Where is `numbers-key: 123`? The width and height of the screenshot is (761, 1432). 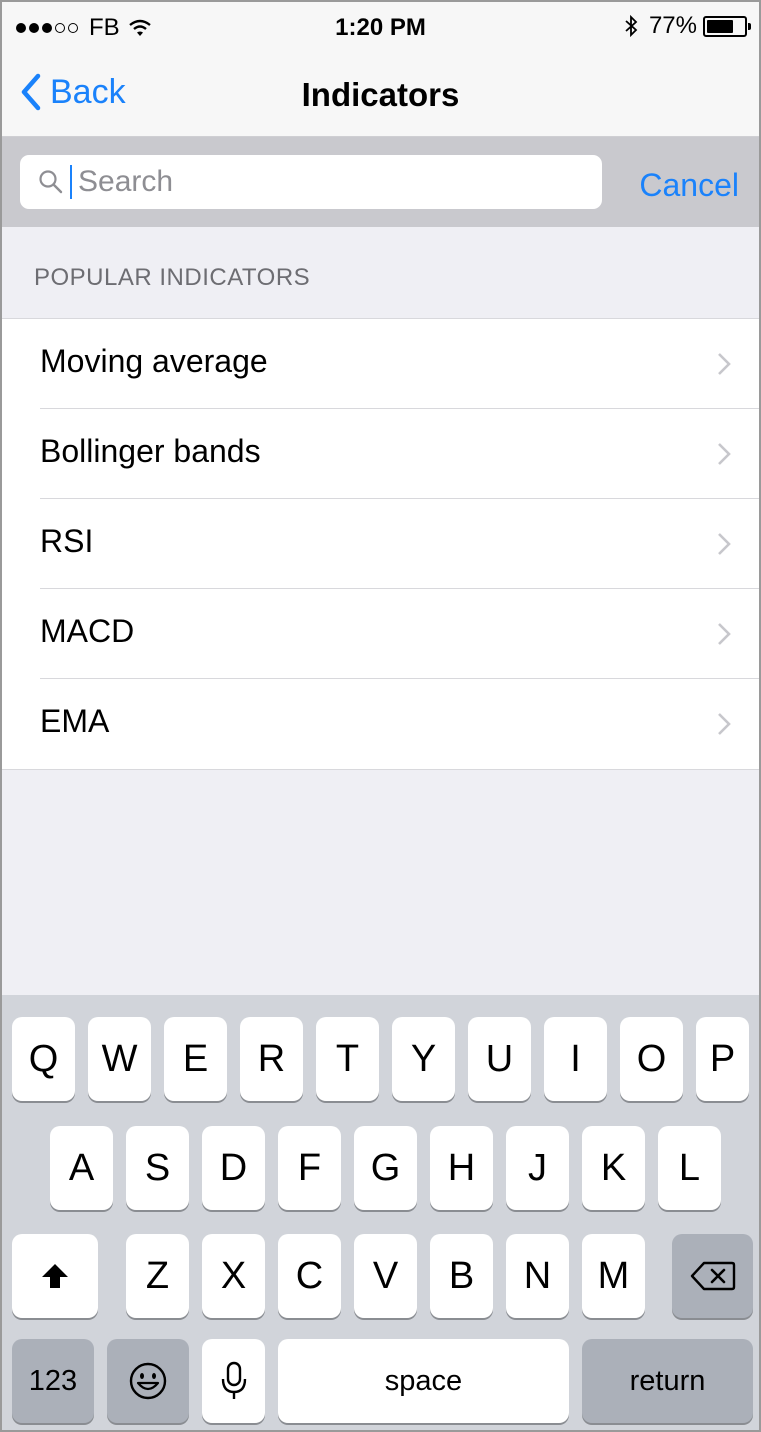 numbers-key: 123 is located at coordinates (53, 1381).